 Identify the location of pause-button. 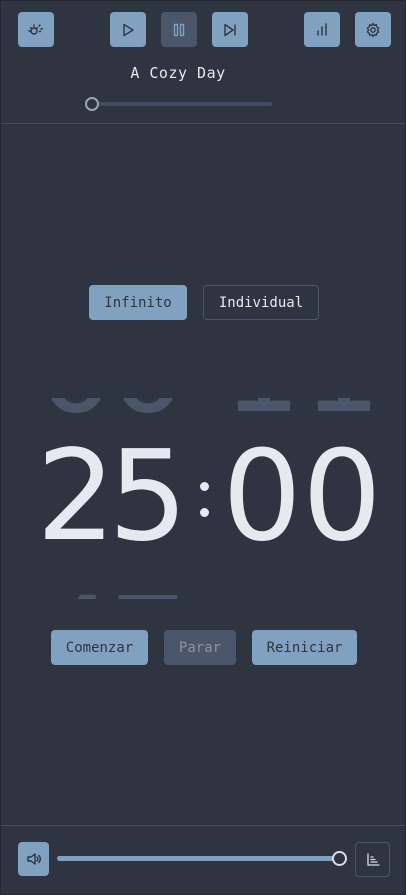
(179, 29).